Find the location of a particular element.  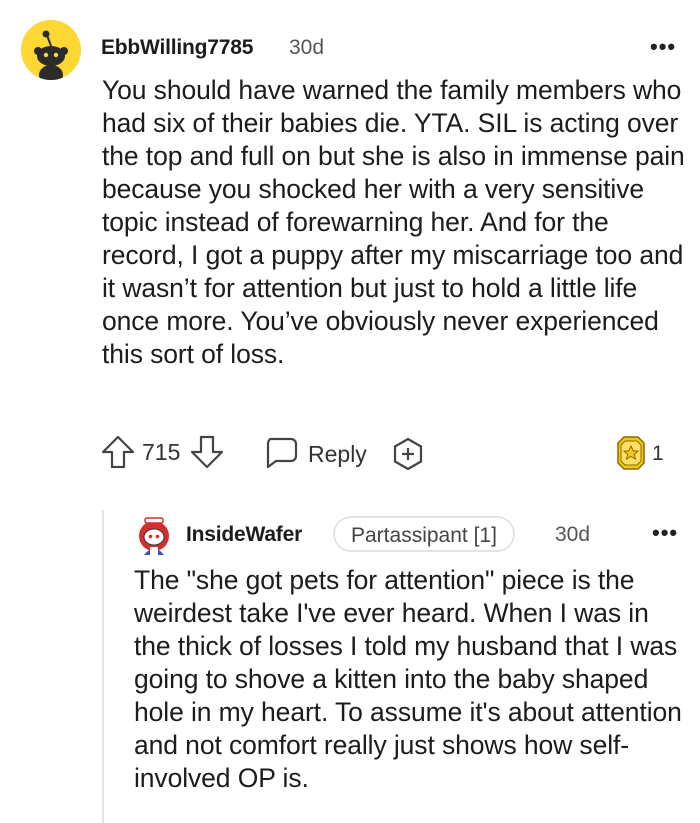

comment-action-bar: 715 Reply 1 is located at coordinates (390, 452).